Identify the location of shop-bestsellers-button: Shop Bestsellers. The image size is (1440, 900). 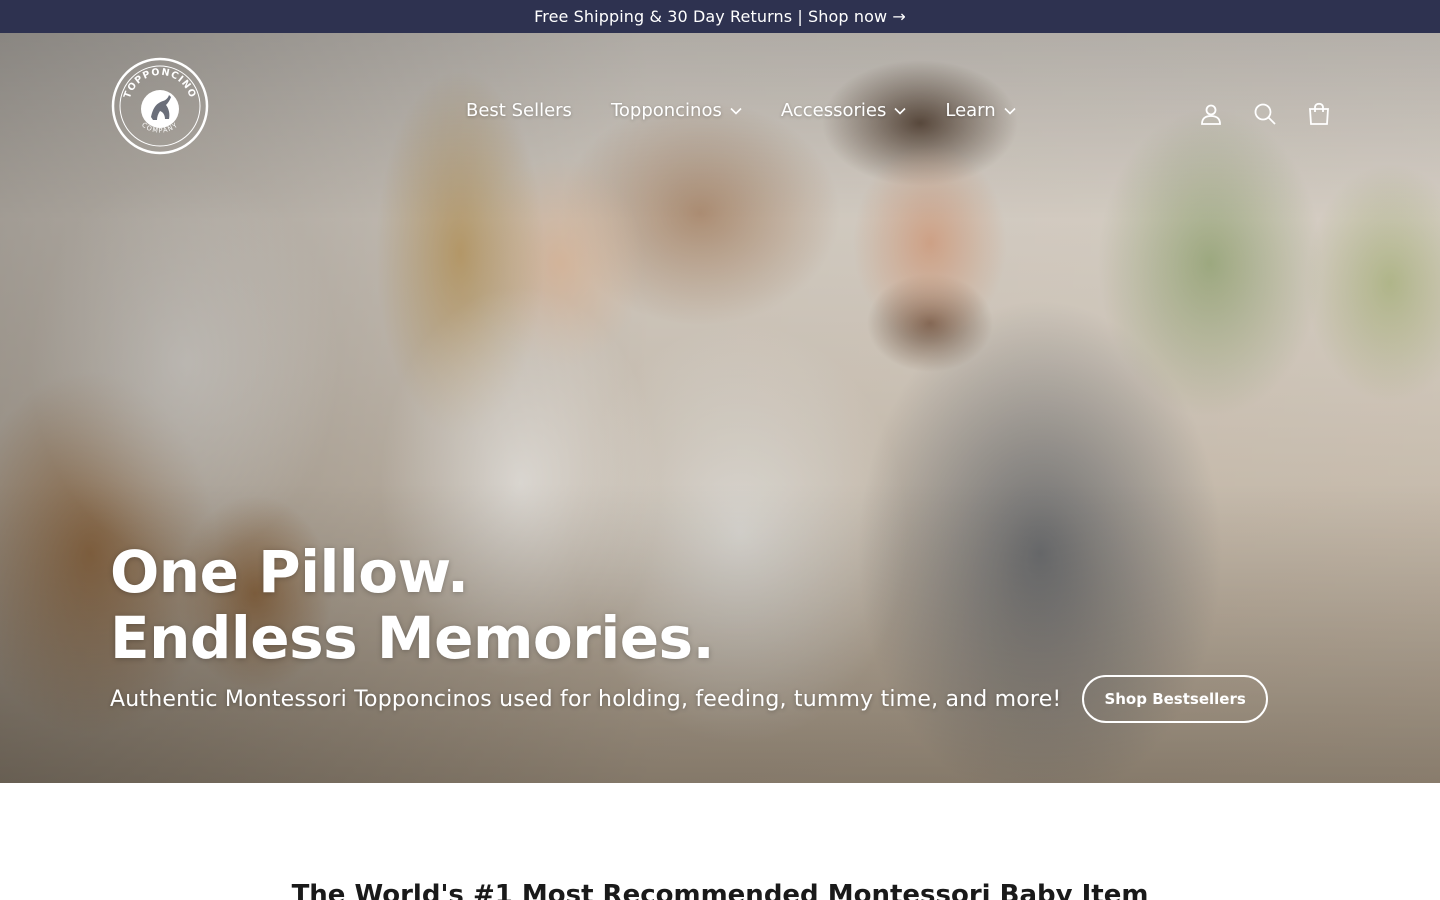
(1175, 699).